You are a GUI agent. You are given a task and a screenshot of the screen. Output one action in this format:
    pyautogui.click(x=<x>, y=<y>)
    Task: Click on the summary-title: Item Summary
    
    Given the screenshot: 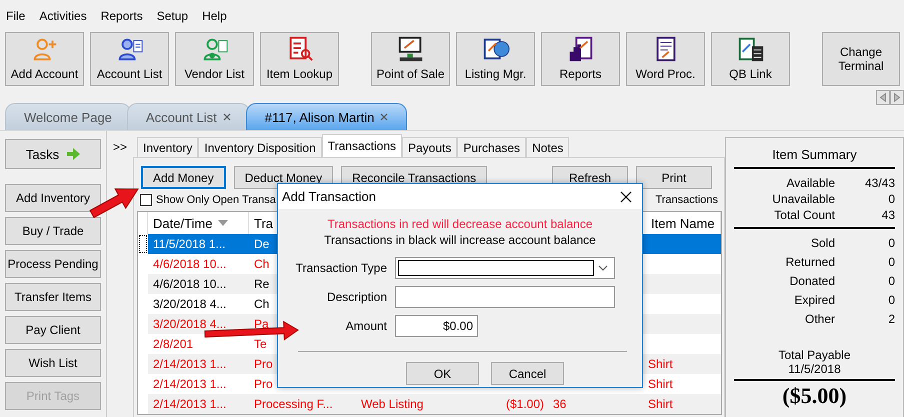 What is the action you would take?
    pyautogui.click(x=814, y=155)
    